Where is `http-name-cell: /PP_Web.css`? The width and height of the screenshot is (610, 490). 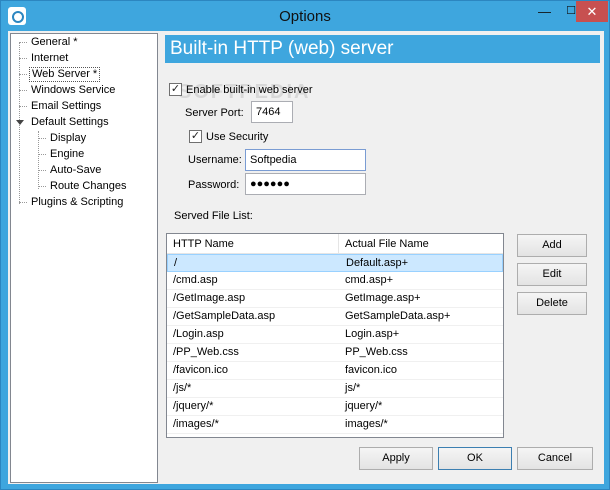
http-name-cell: /PP_Web.css is located at coordinates (206, 352).